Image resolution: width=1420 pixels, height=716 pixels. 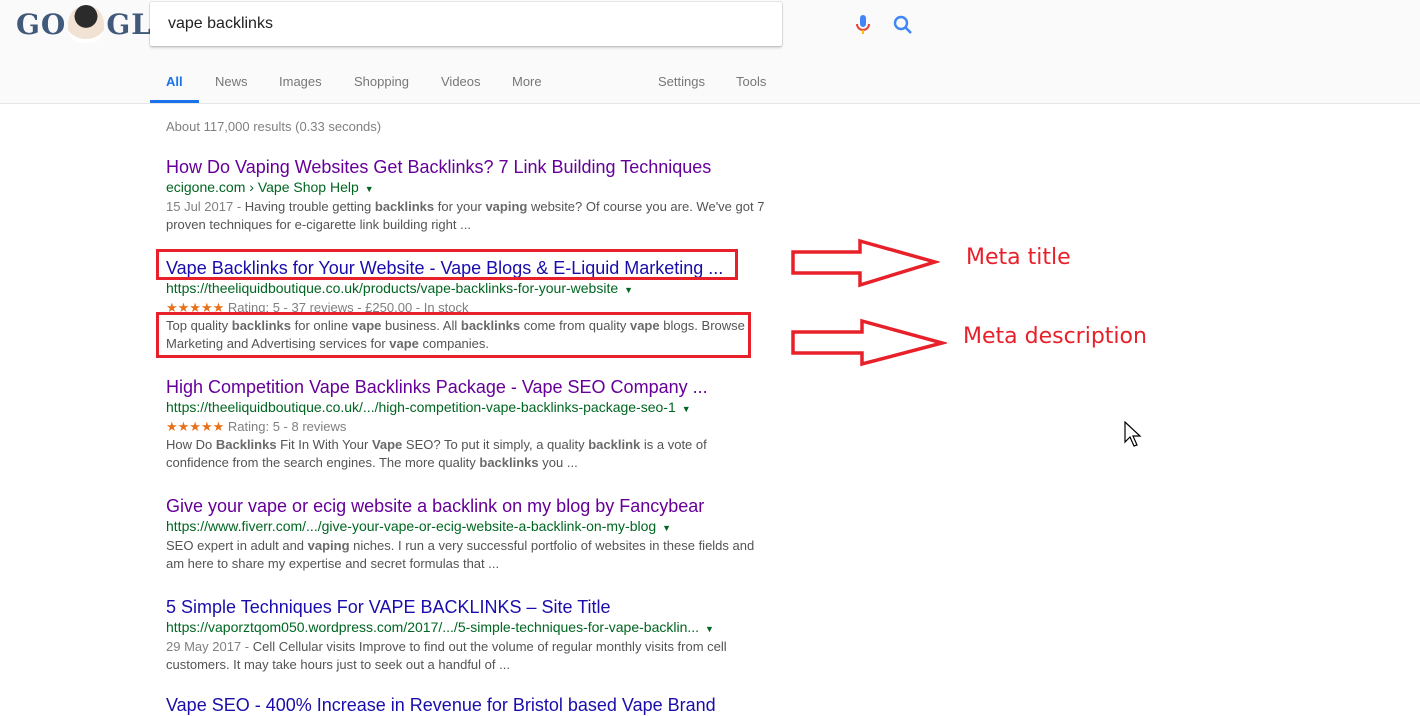 I want to click on tab-all: All, so click(x=174, y=88).